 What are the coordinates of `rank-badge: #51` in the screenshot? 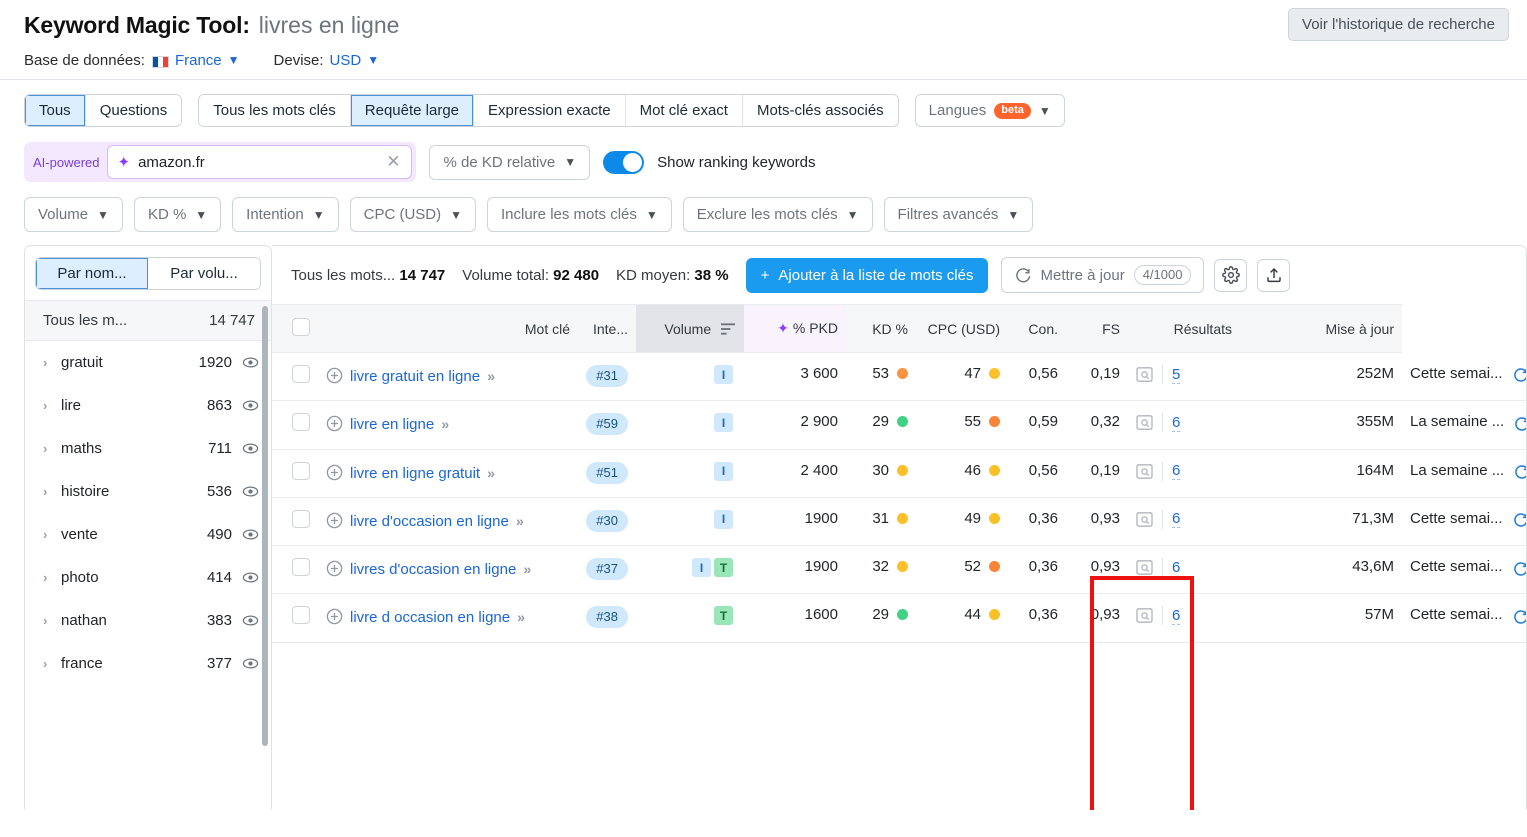 It's located at (607, 472).